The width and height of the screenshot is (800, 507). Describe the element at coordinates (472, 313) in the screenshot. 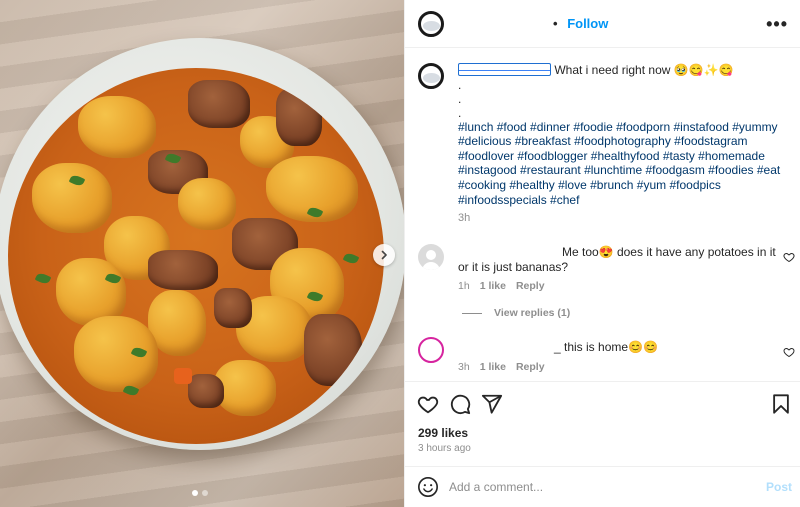

I see `replies-line` at that location.